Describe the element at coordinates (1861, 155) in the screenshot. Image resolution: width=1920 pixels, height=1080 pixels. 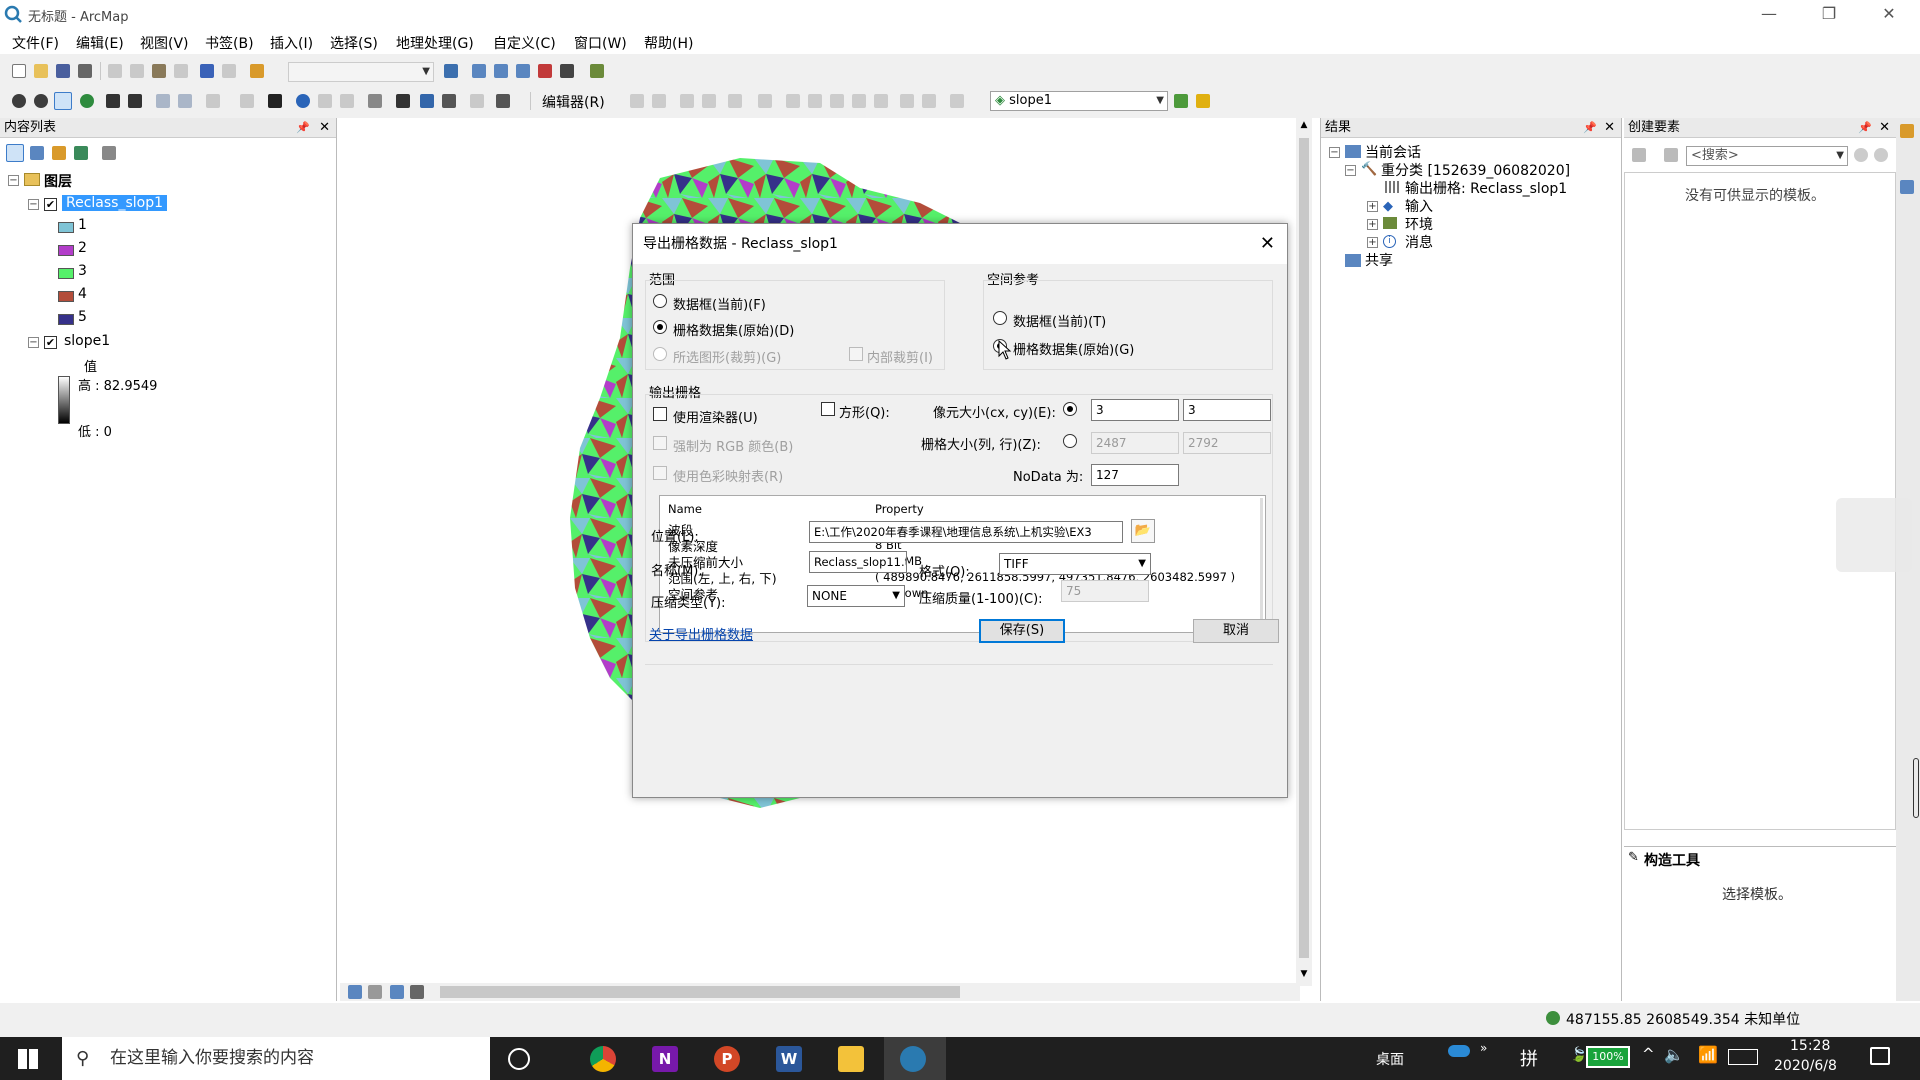
I see `template-search-icon` at that location.